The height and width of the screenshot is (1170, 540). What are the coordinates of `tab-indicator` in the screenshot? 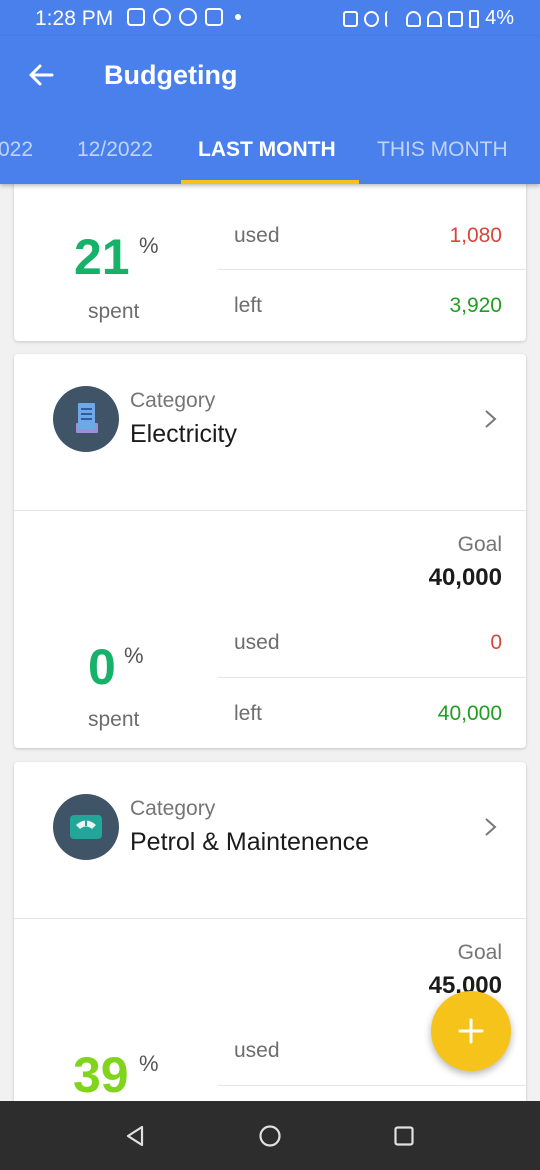 It's located at (270, 182).